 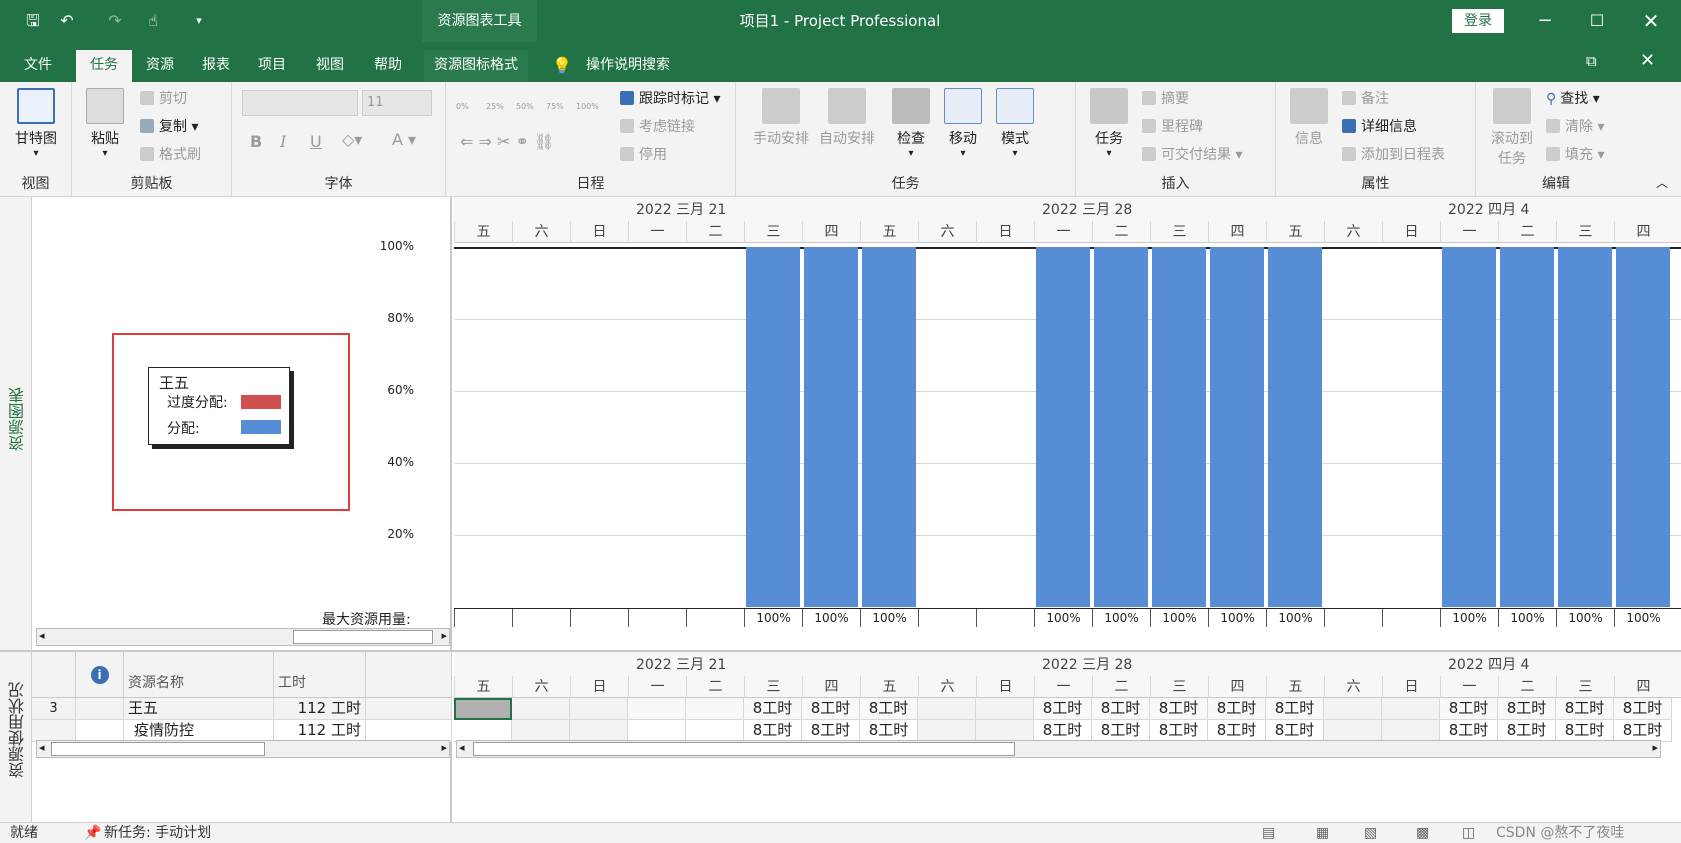 I want to click on add-column-header, so click(x=409, y=675).